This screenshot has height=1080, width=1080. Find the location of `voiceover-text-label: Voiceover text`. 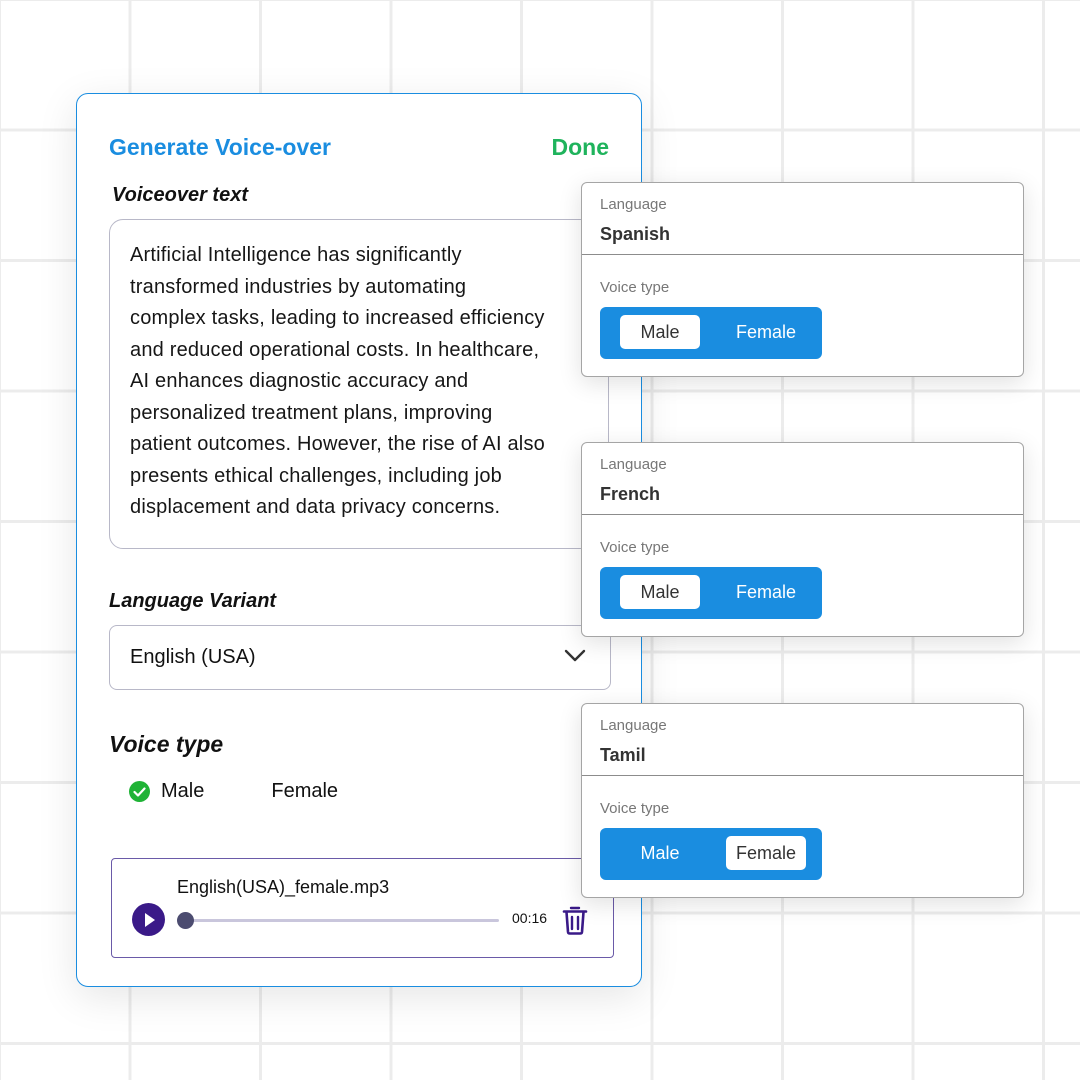

voiceover-text-label: Voiceover text is located at coordinates (180, 195).